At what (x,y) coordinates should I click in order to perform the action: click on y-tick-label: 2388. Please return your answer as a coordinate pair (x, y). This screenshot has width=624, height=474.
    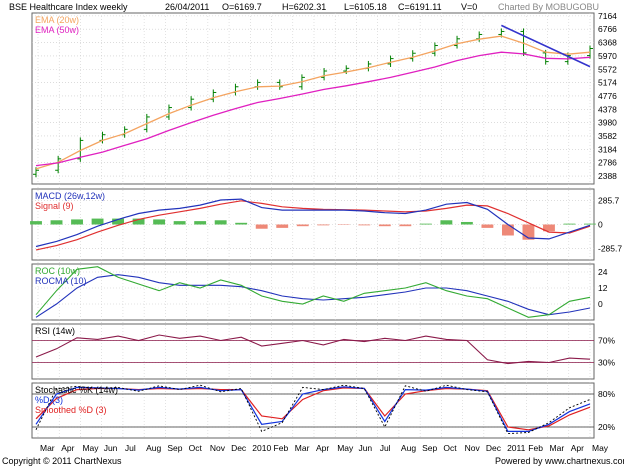
    Looking at the image, I should click on (607, 176).